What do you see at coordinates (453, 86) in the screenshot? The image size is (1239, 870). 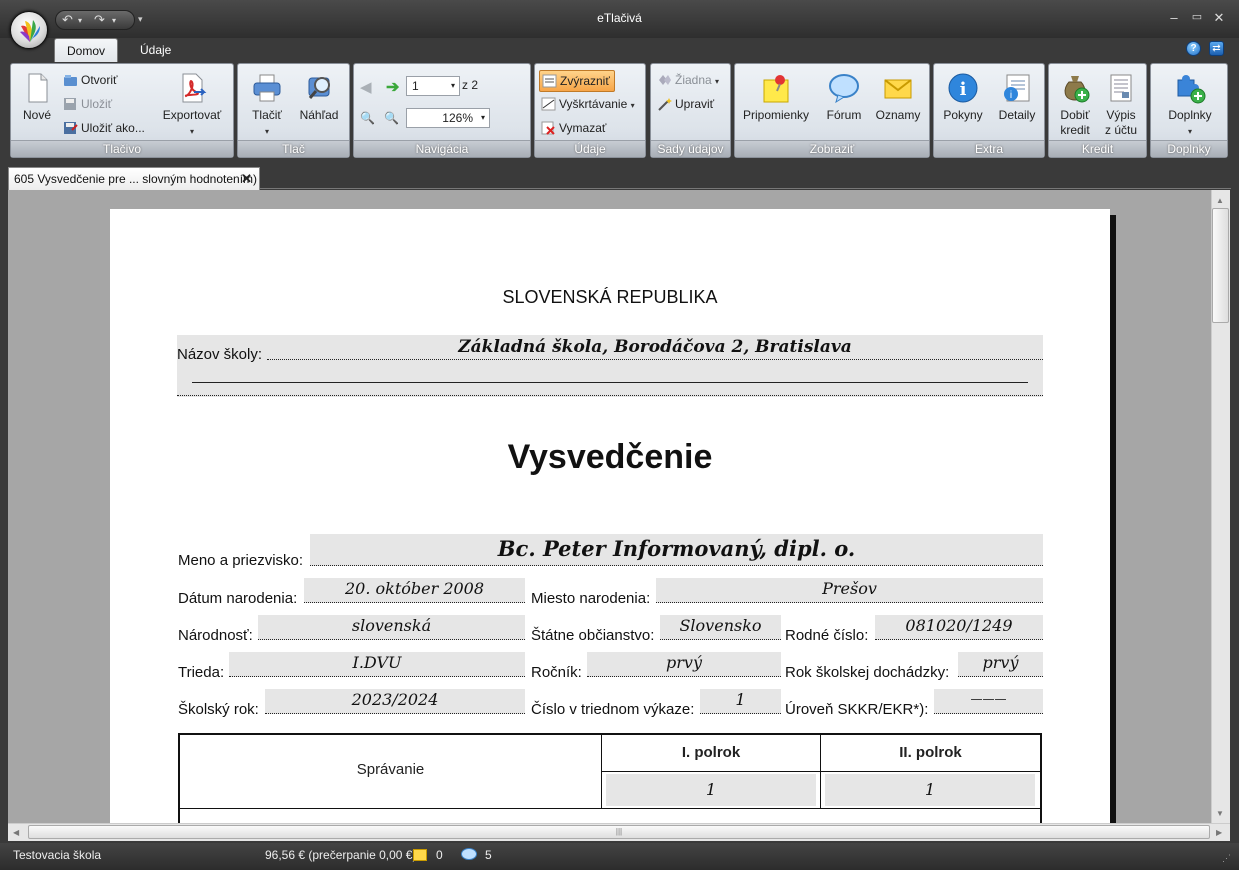 I see `page-dropdown-icon: ▾` at bounding box center [453, 86].